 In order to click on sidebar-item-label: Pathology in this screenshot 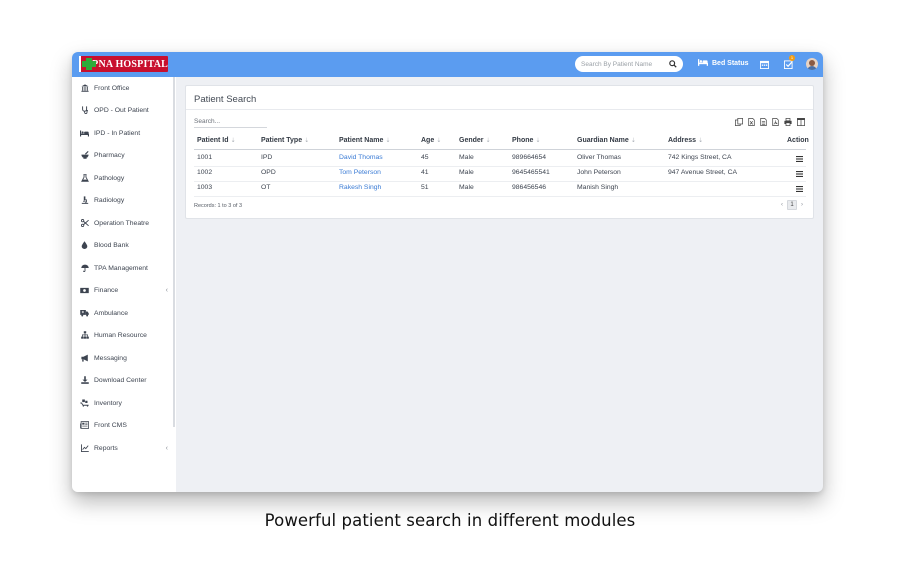, I will do `click(109, 178)`.